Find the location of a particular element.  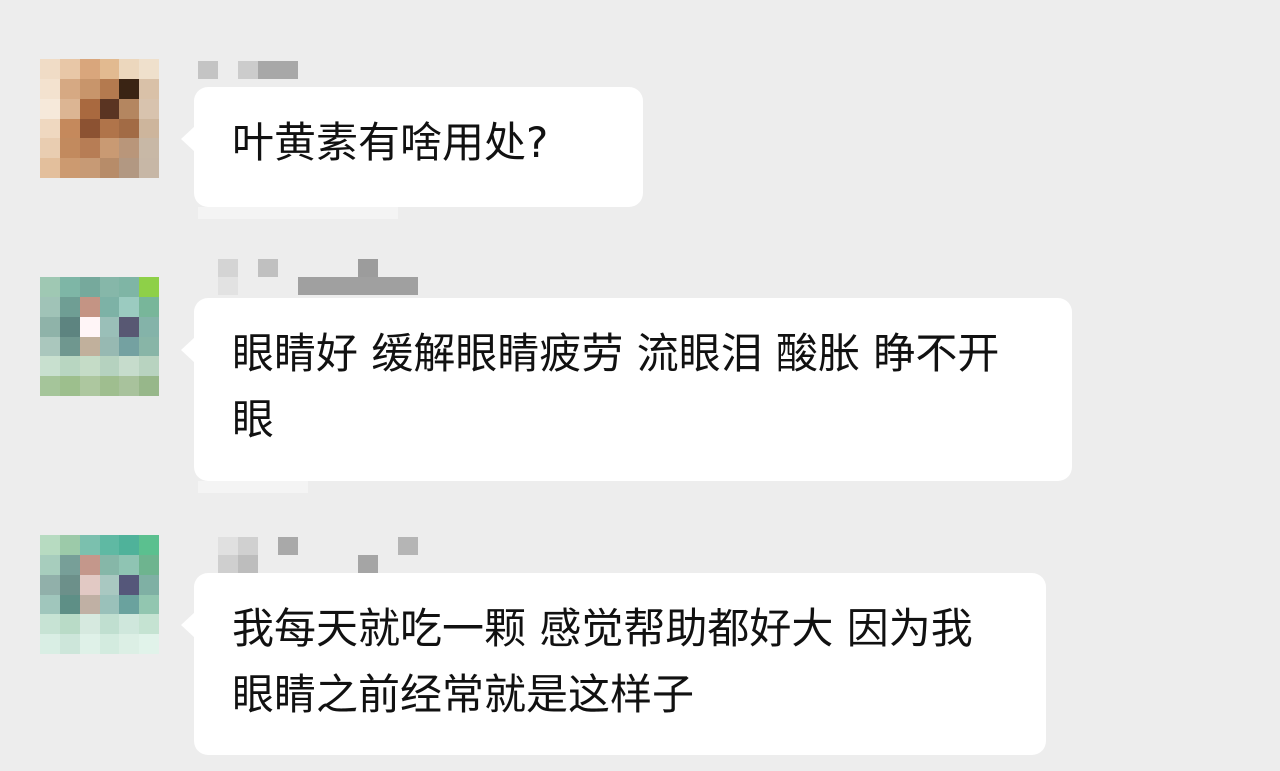

message-text: 叶黄素有啥用处? is located at coordinates (390, 142).